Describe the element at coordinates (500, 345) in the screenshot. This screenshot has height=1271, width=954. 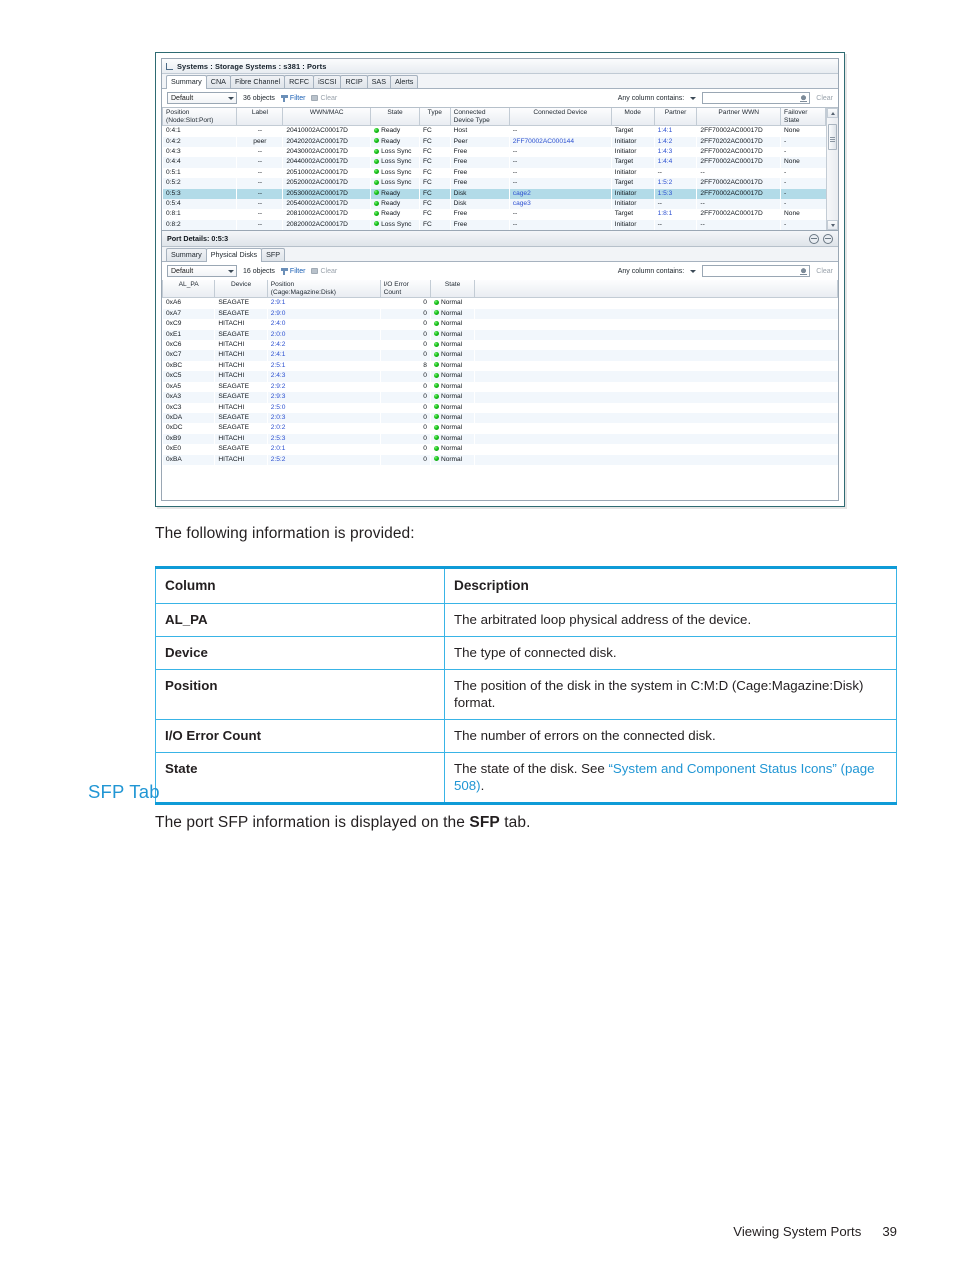
I see `table-row: 0xC6 HITACHI 2:4:2 0 Normal` at that location.